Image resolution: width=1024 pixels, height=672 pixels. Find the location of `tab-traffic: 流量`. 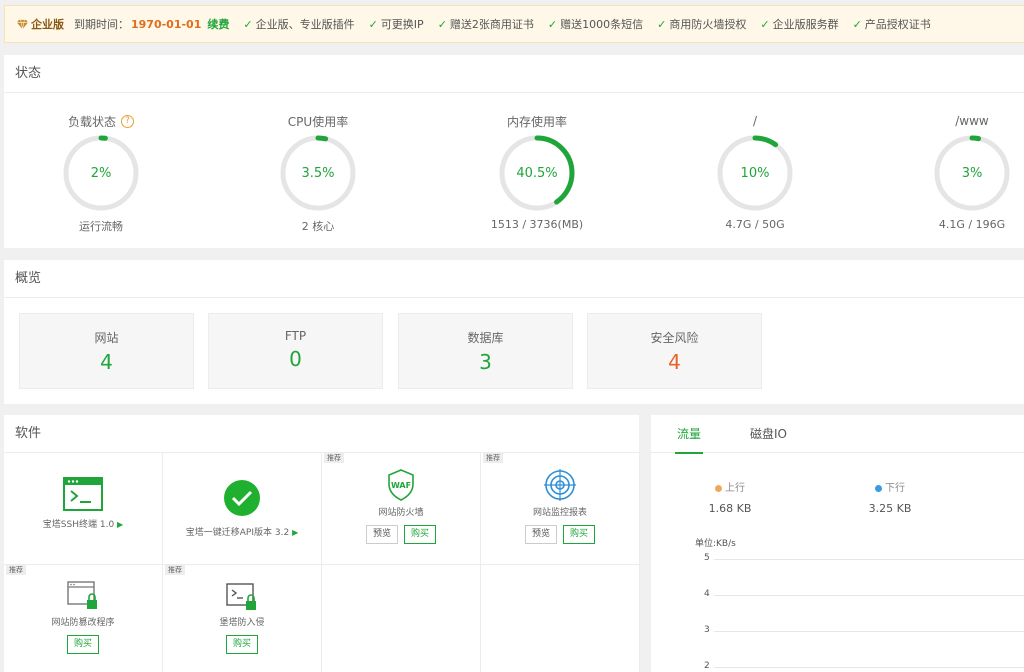

tab-traffic: 流量 is located at coordinates (689, 434).